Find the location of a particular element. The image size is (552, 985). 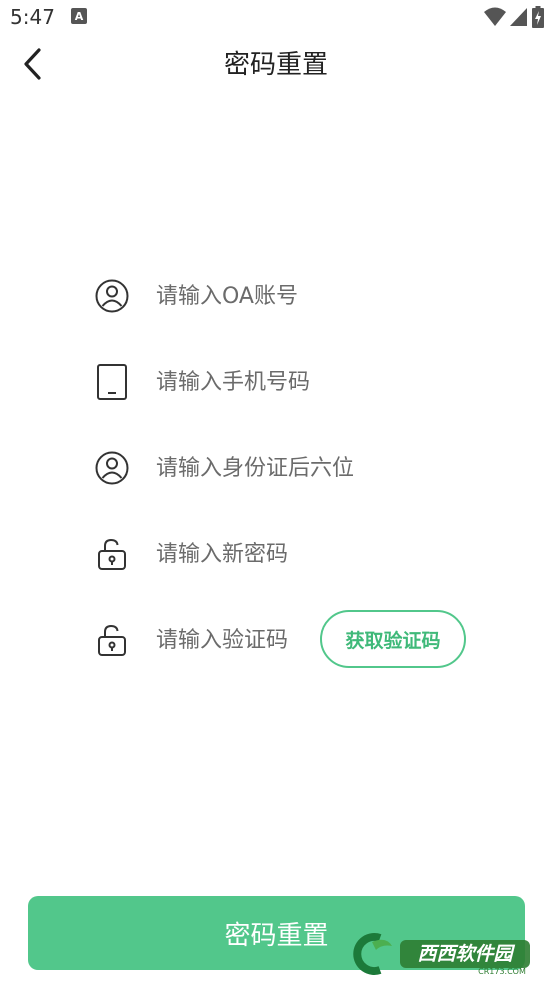

svg-text: CR173.COM is located at coordinates (502, 971).